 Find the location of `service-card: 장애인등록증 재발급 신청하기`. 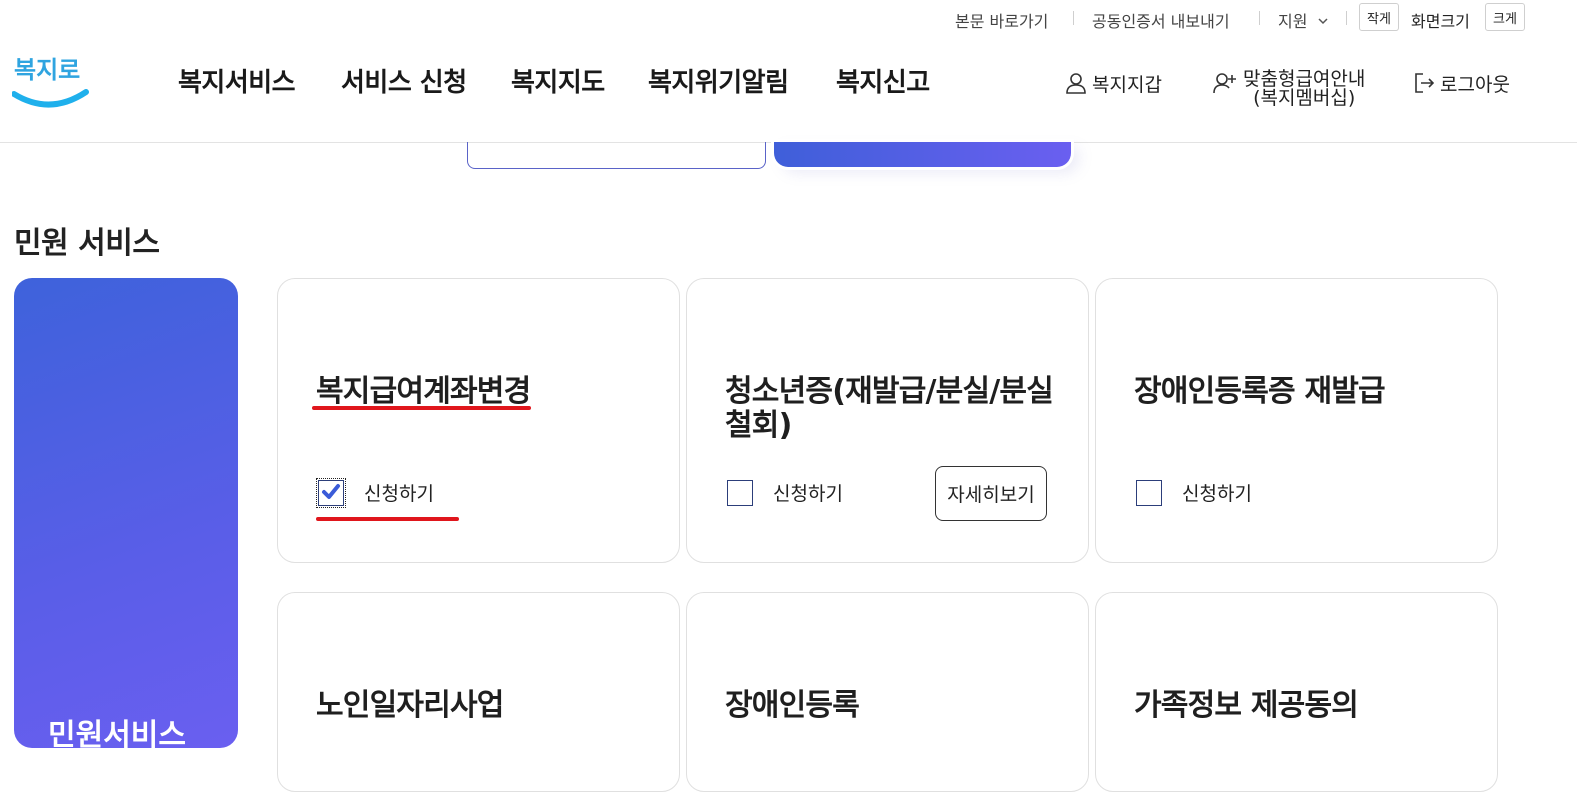

service-card: 장애인등록증 재발급 신청하기 is located at coordinates (1296, 420).